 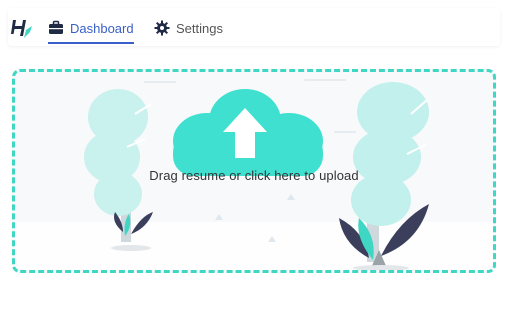 I want to click on tab-settings-label: Settings, so click(x=199, y=28).